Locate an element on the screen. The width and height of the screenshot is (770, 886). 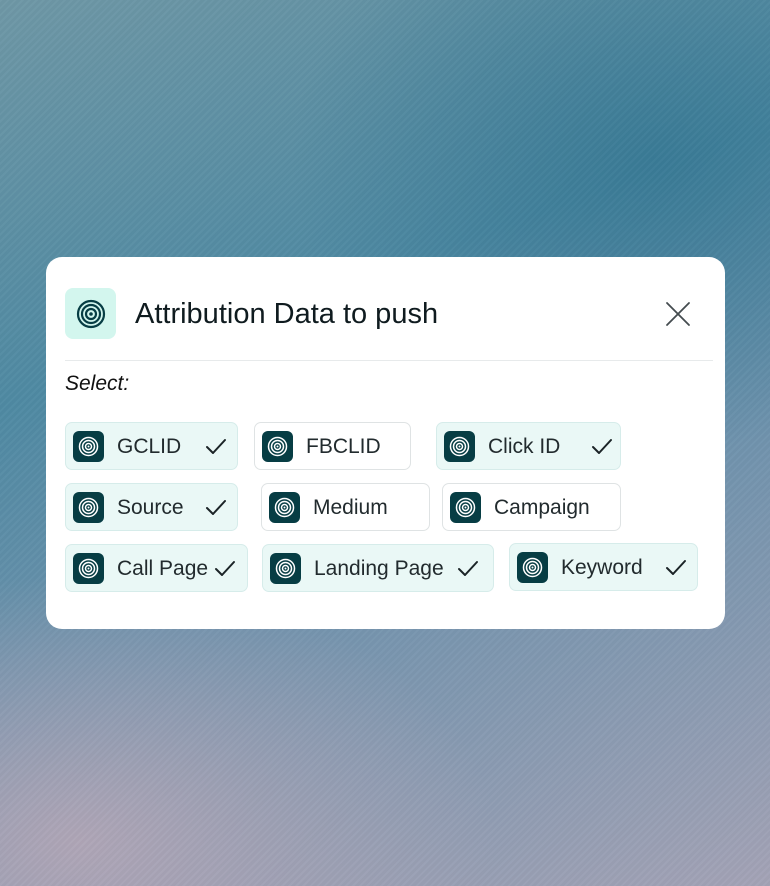
option-label: Landing Page is located at coordinates (379, 568).